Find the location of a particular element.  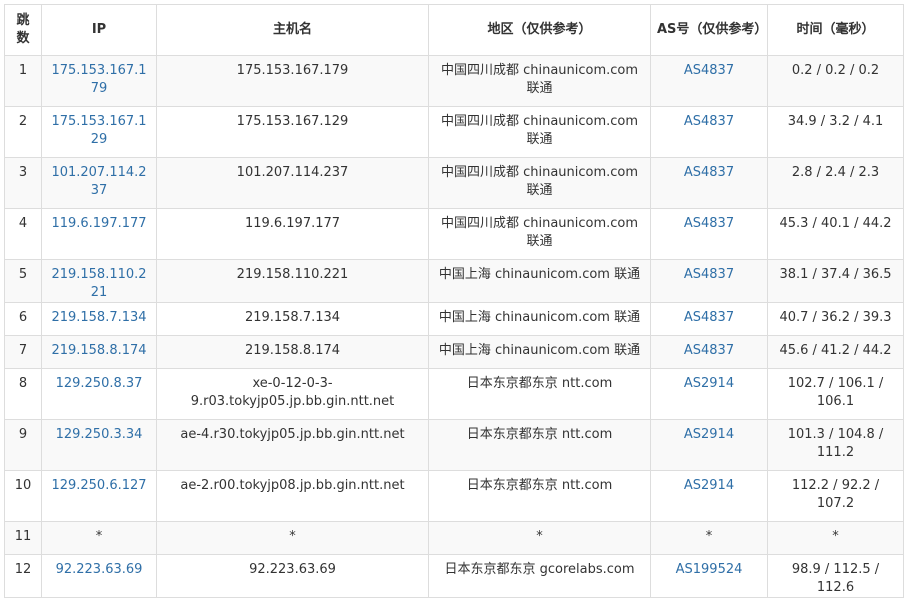

ip-column-cell: 219.158.8.174 is located at coordinates (99, 352).